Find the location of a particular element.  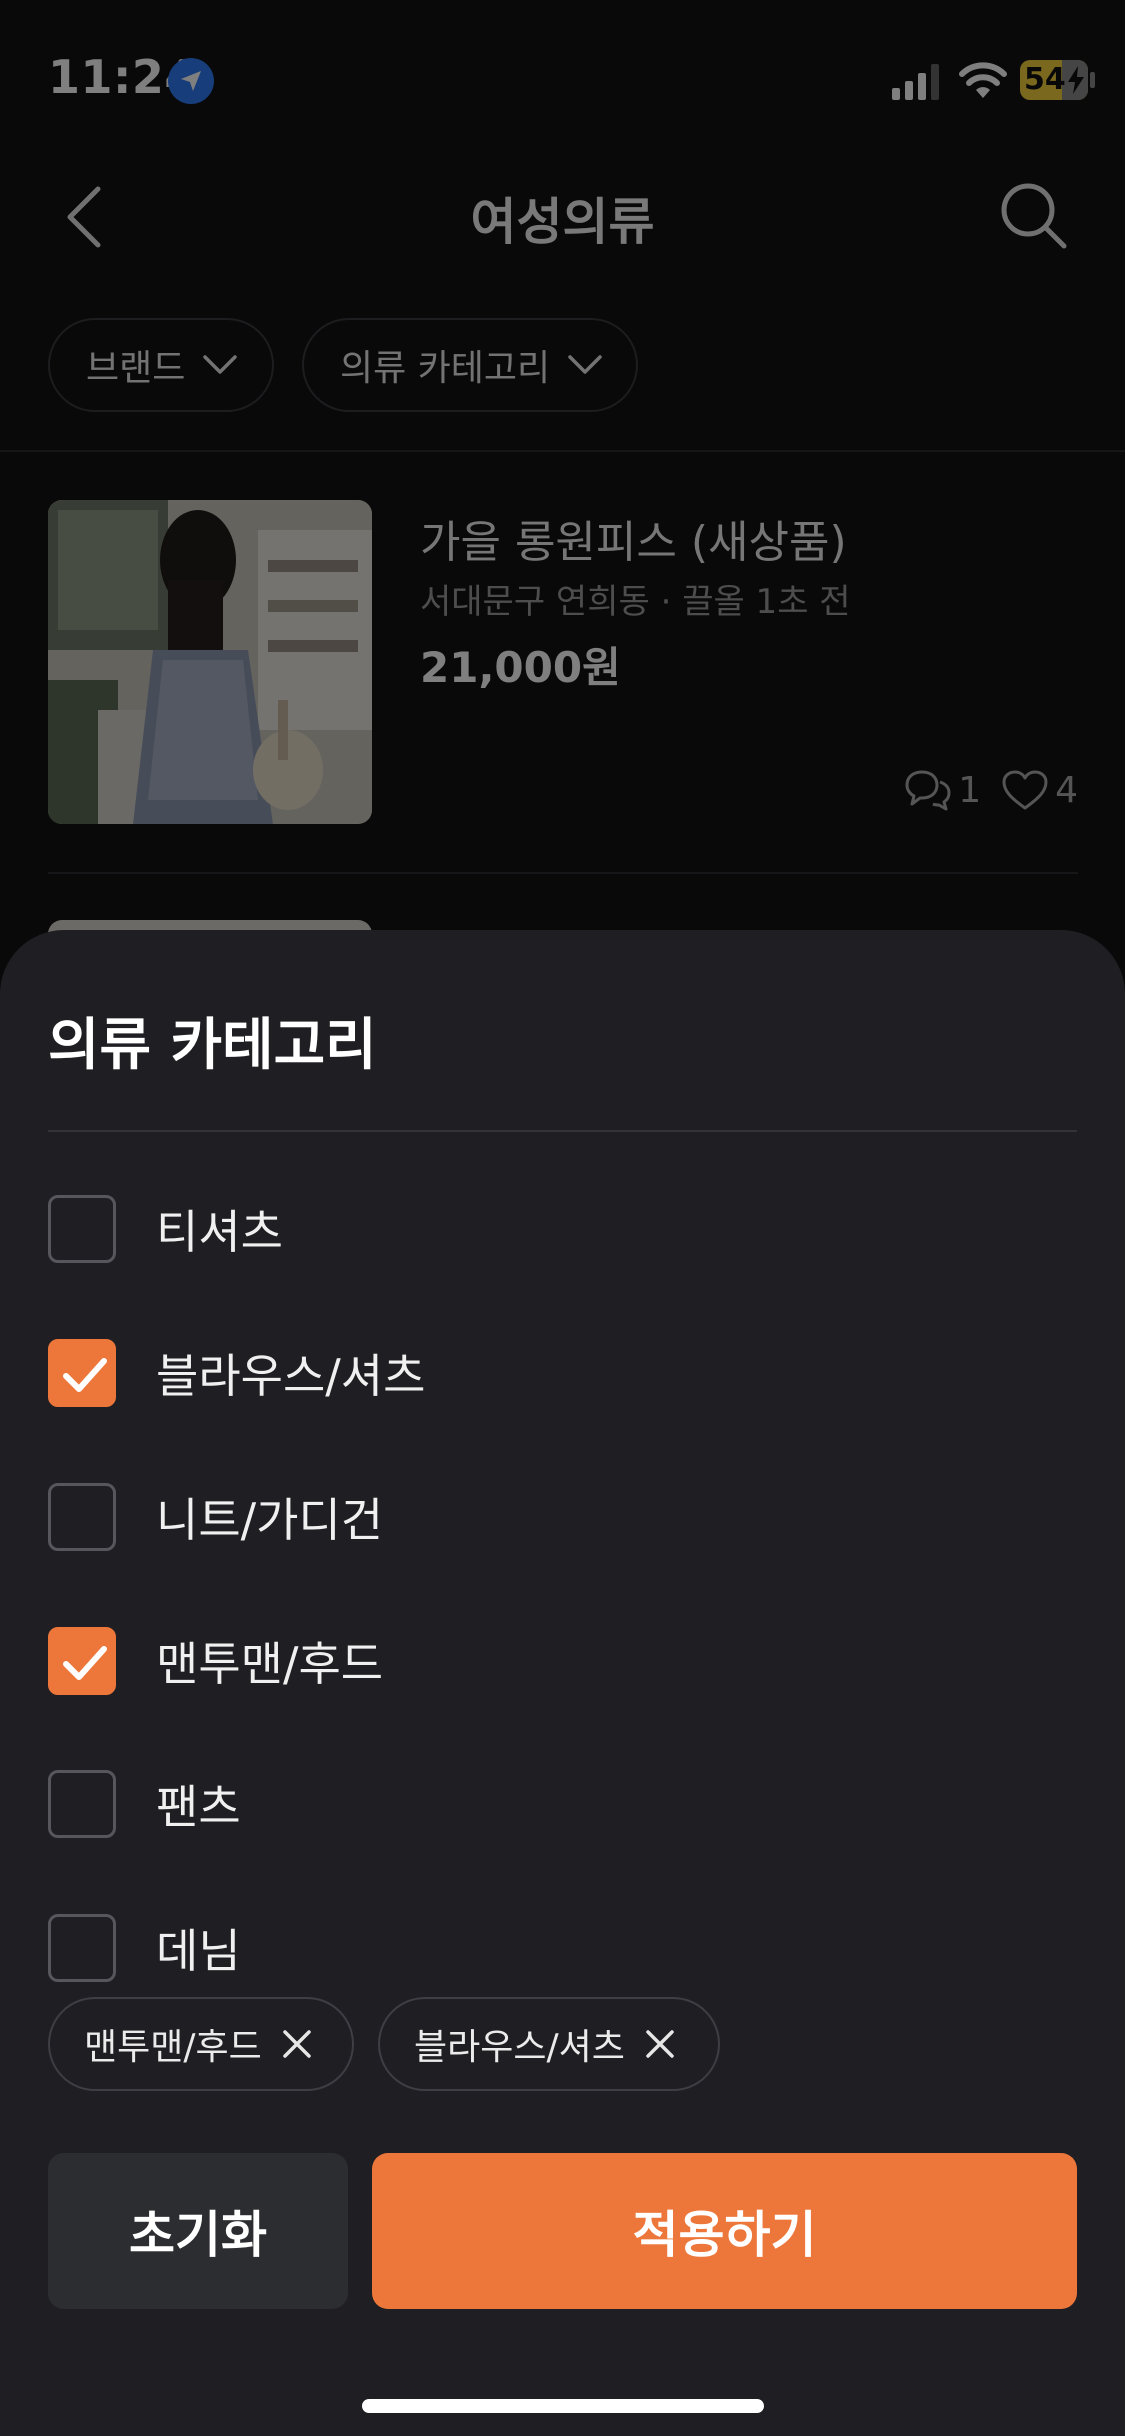

option-label: 블라우스/셔츠 is located at coordinates (291, 1376).